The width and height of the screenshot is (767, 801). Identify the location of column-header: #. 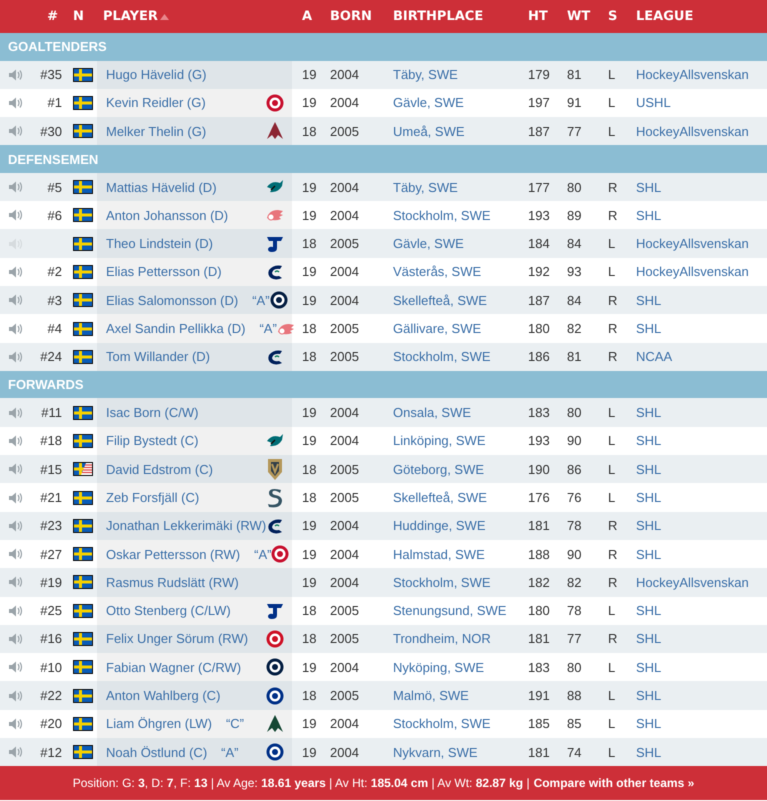
(52, 16).